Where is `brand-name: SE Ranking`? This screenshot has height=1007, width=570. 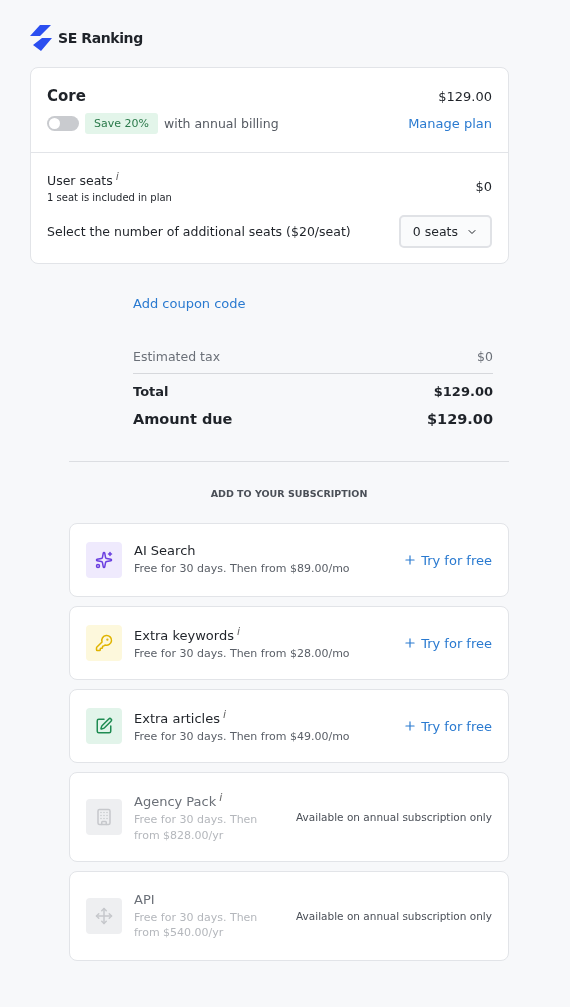 brand-name: SE Ranking is located at coordinates (100, 38).